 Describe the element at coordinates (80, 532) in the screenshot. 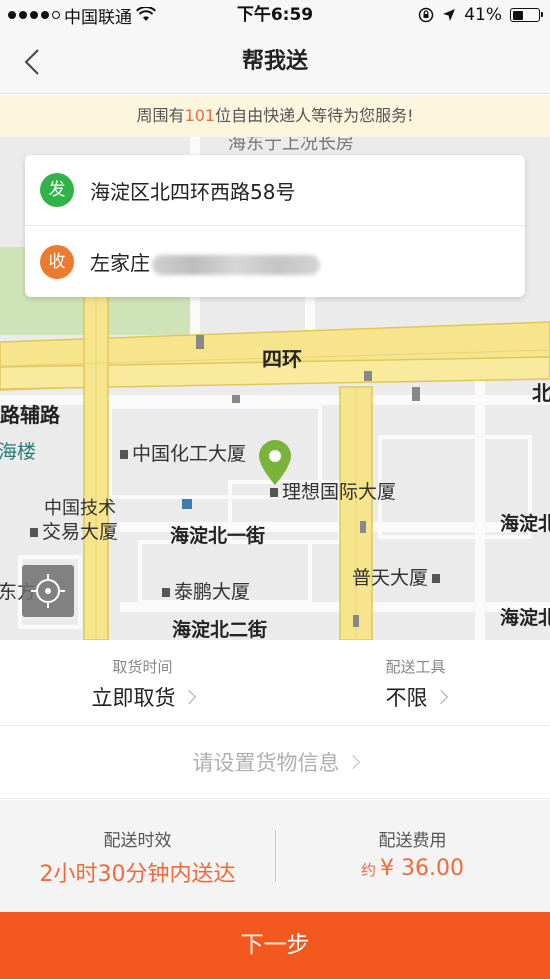

I see `poi-jishu-label: 交易大厦` at that location.